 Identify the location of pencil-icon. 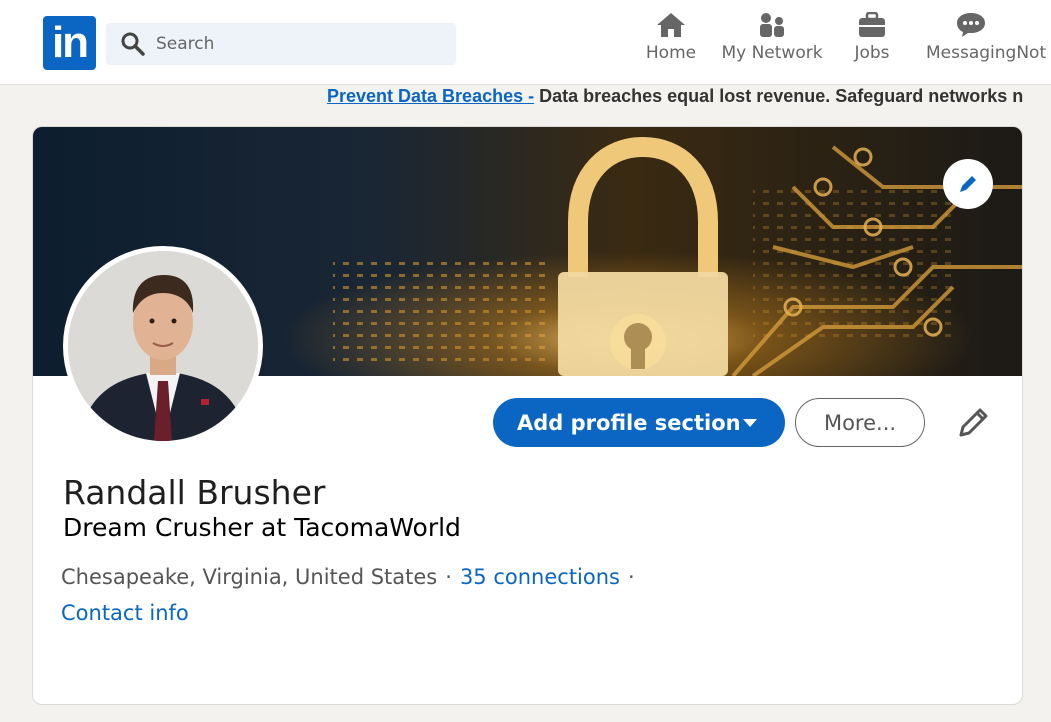
(968, 184).